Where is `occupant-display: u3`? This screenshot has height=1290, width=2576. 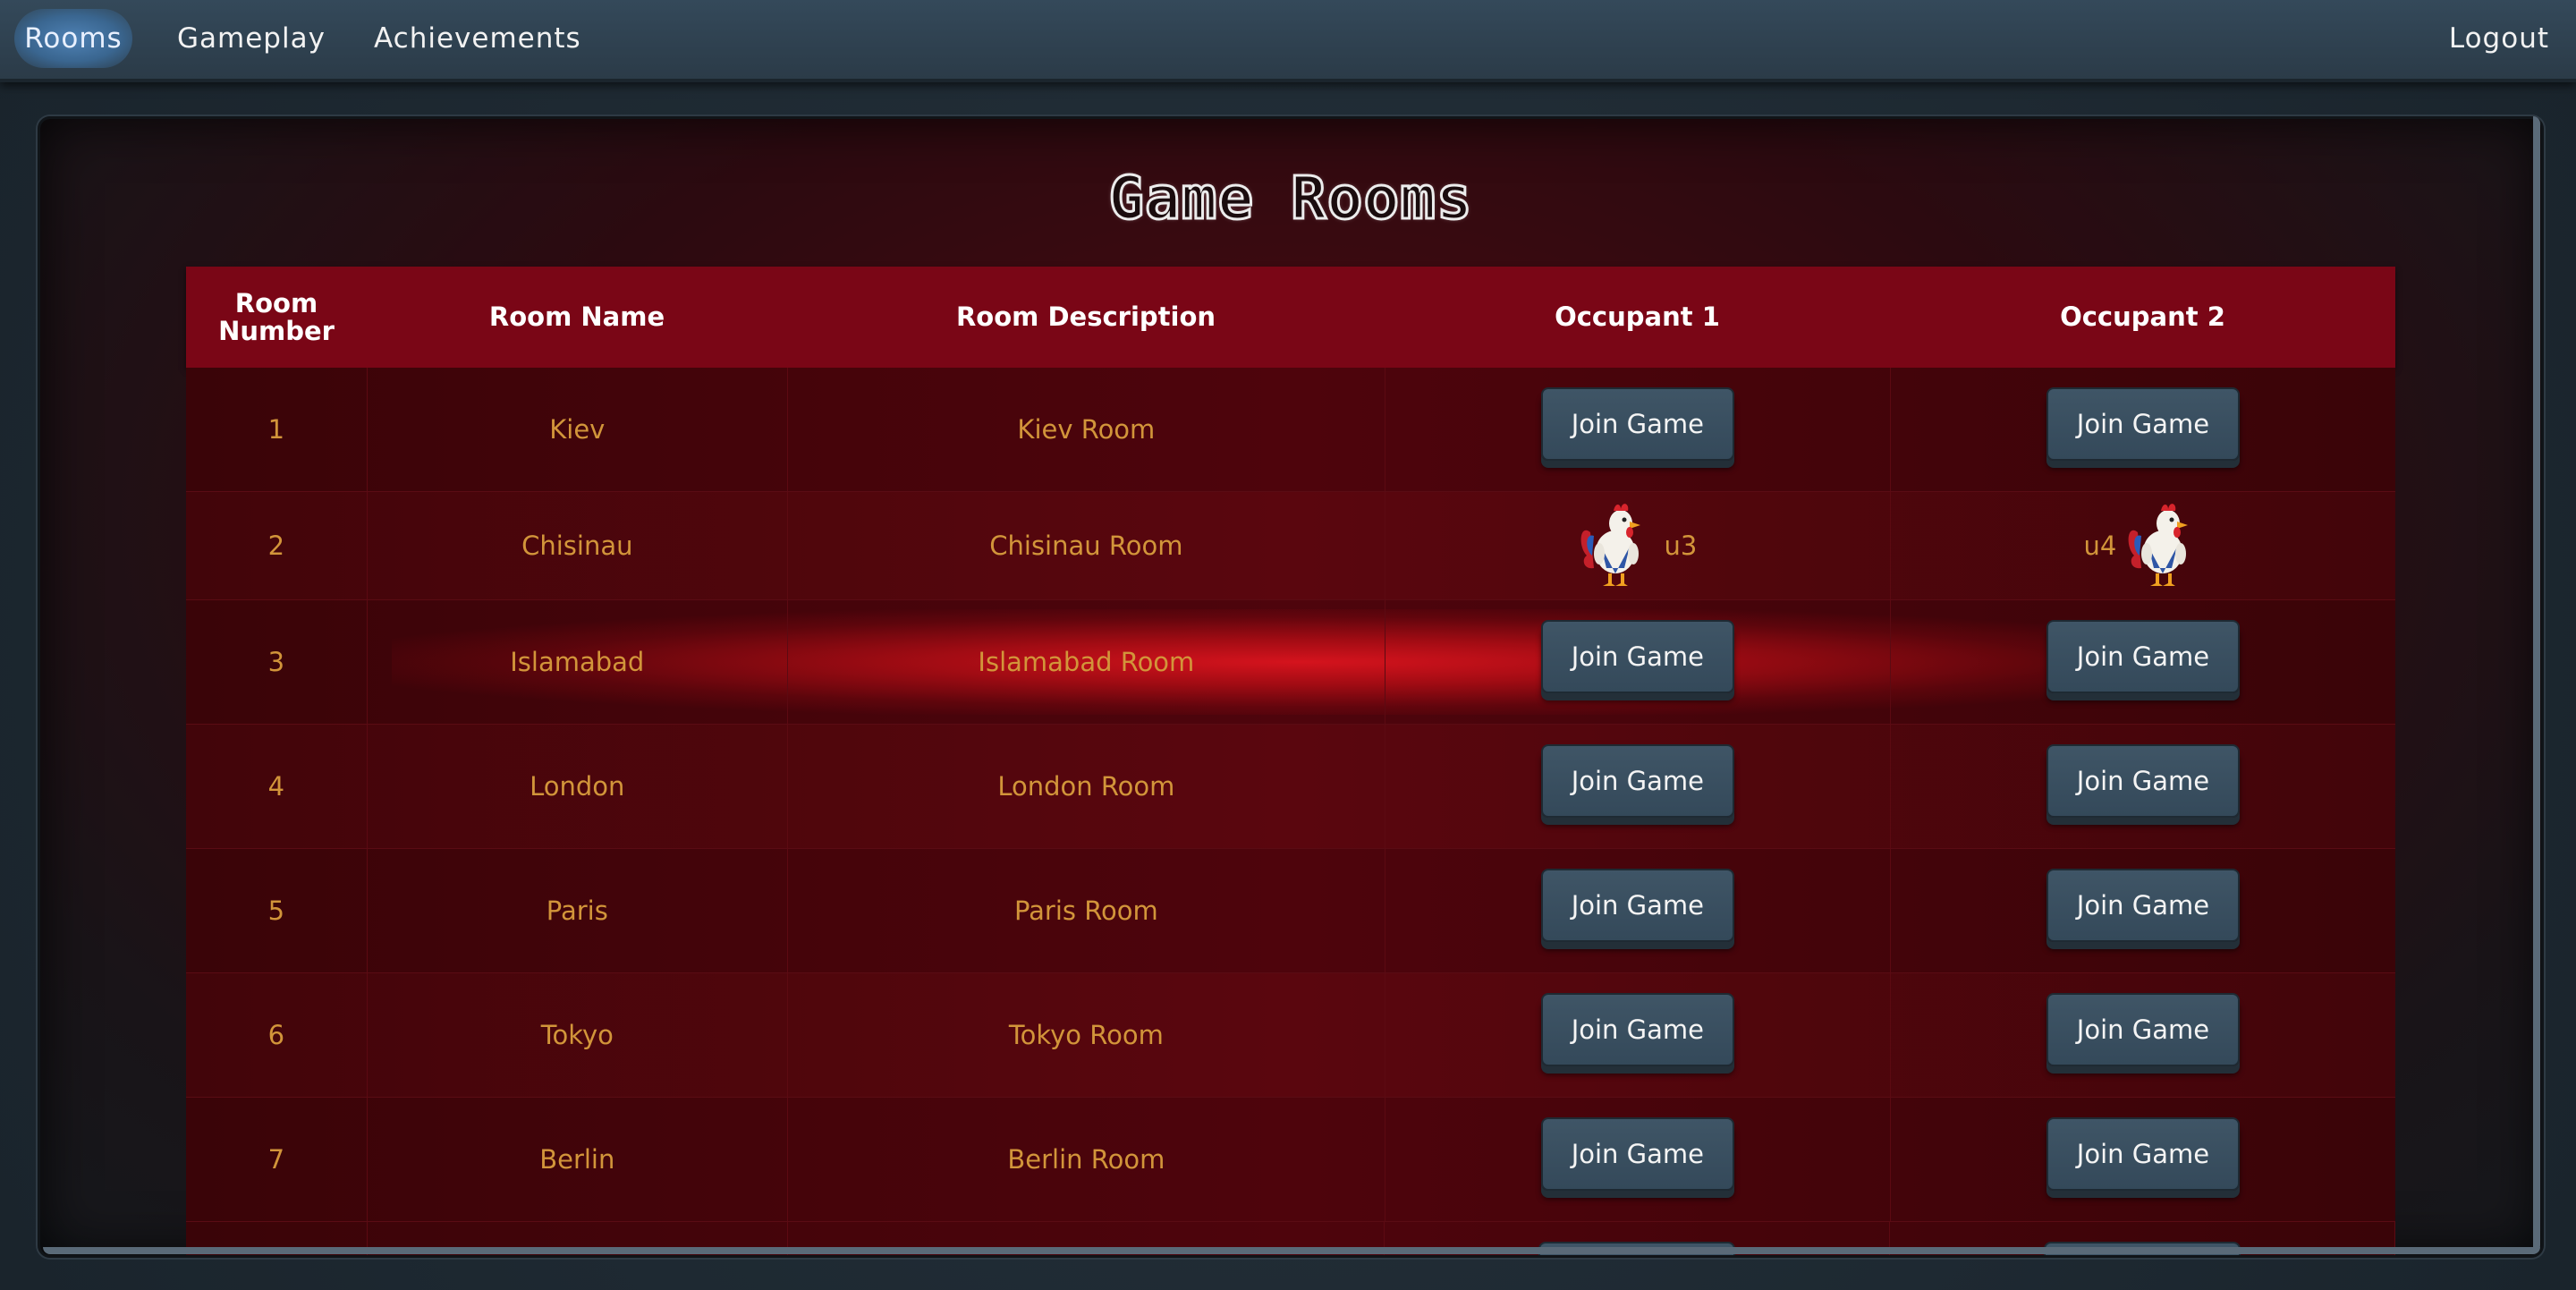 occupant-display: u3 is located at coordinates (1637, 546).